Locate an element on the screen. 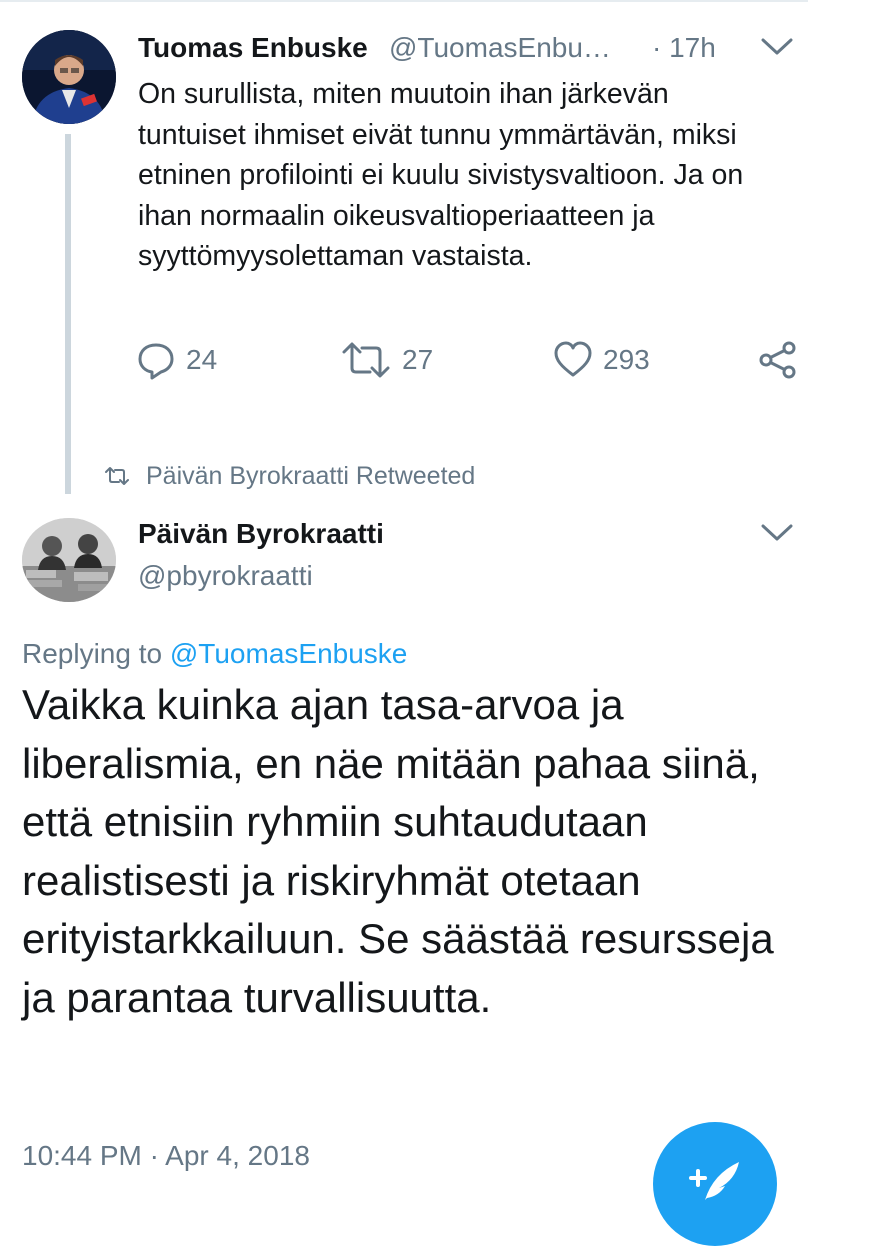 This screenshot has height=1251, width=884. tweet-timestamp: 10:44 PM · Apr 4, 2018 is located at coordinates (166, 1155).